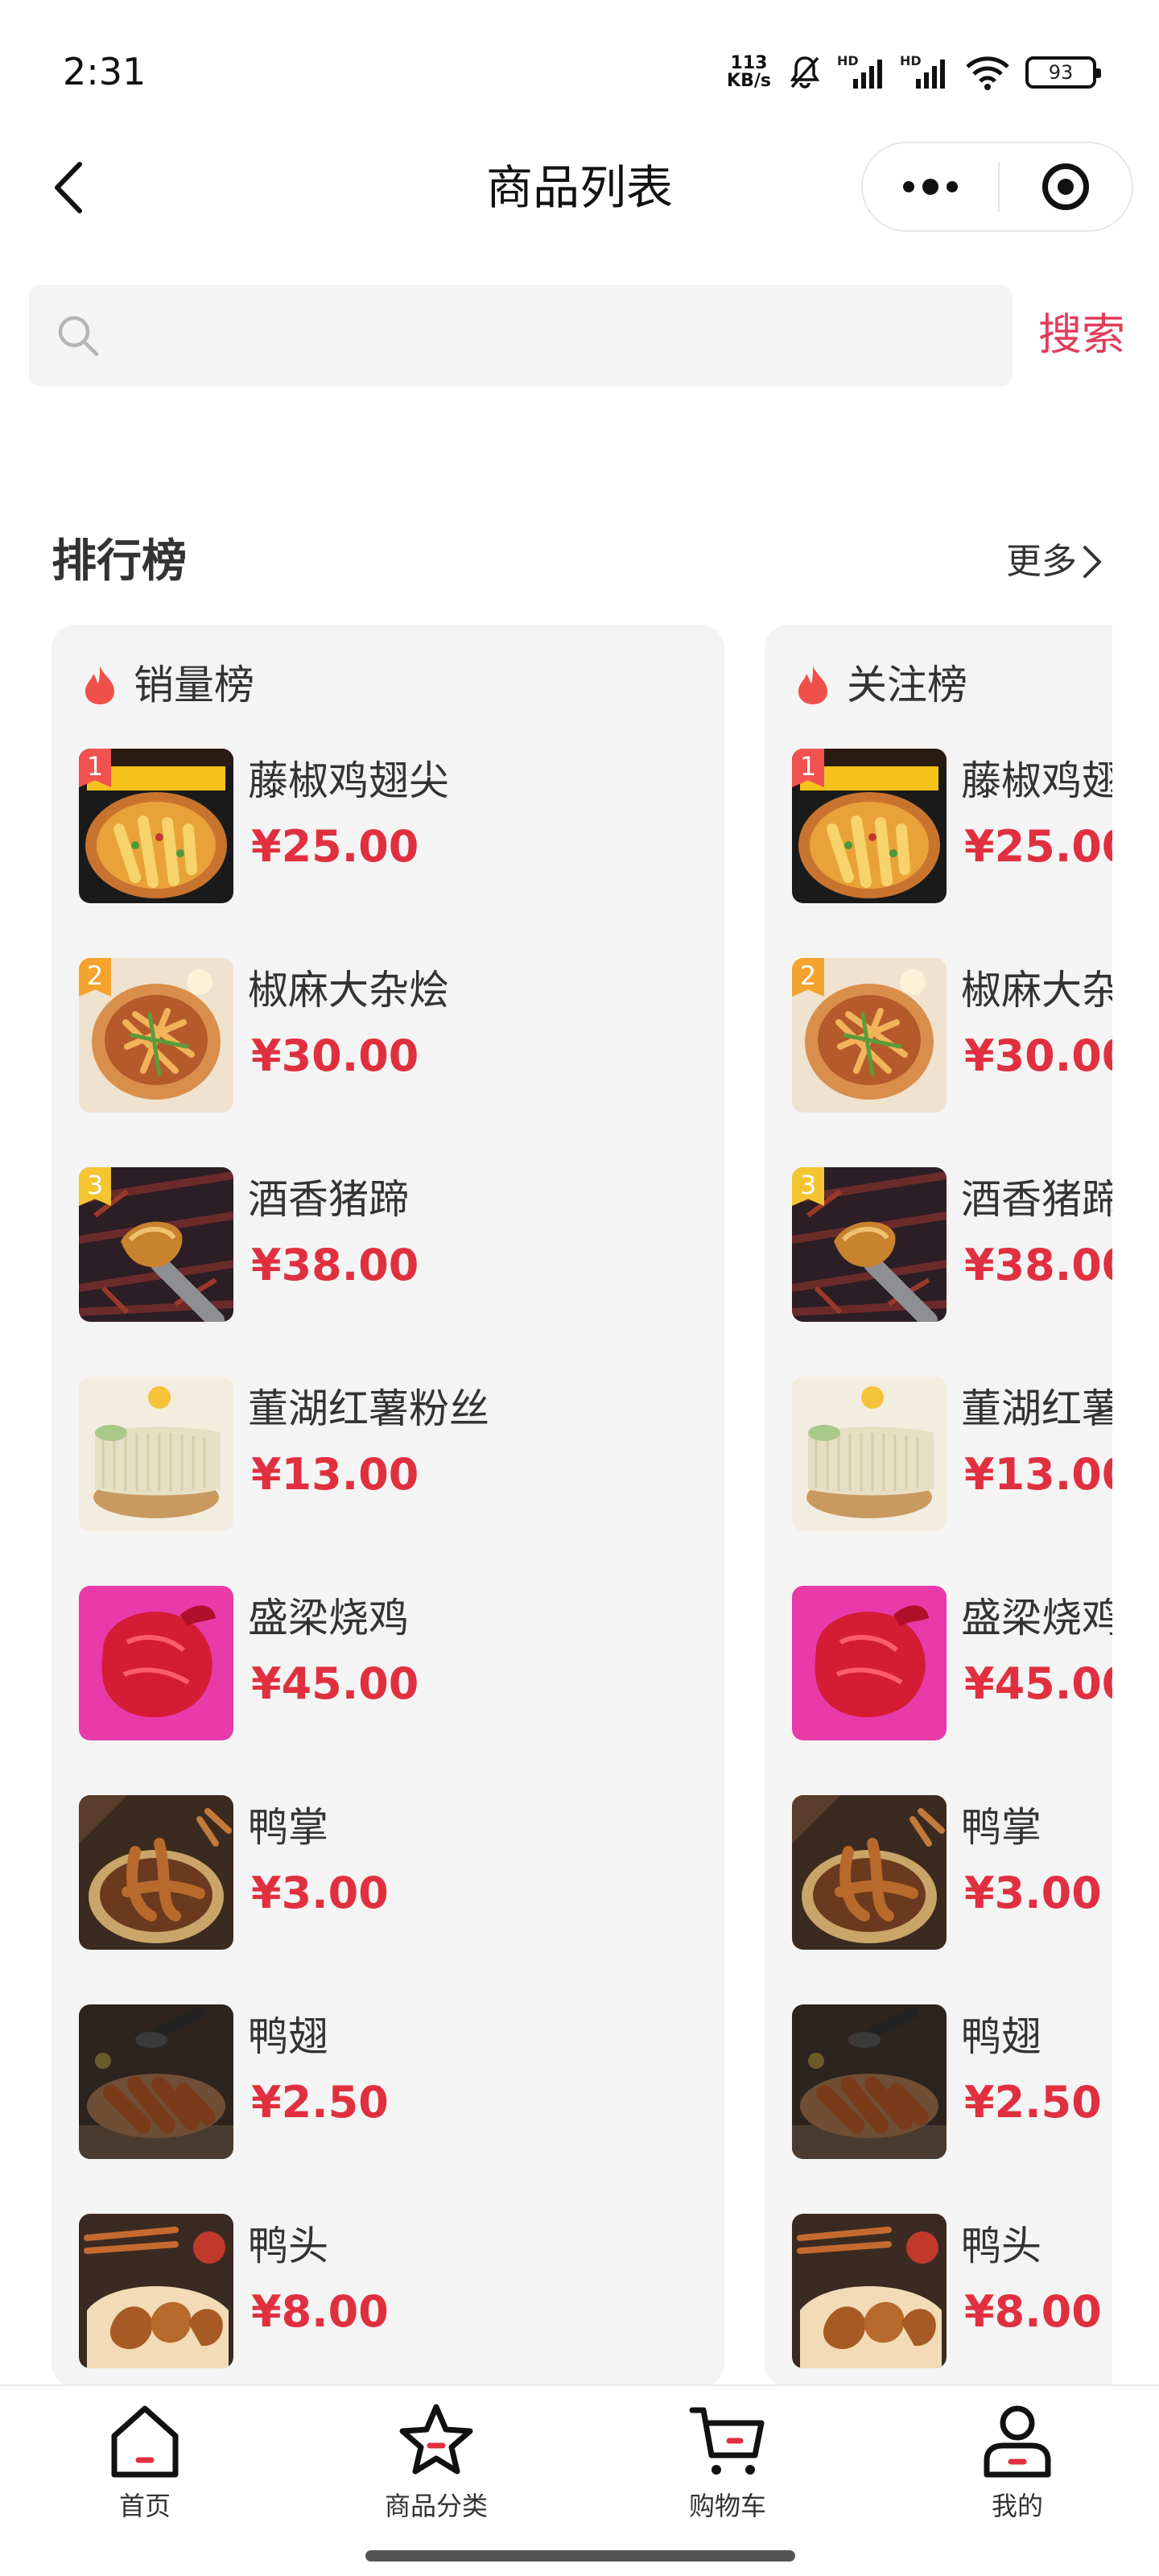 The image size is (1159, 2576). What do you see at coordinates (1041, 561) in the screenshot?
I see `more-label: 更多` at bounding box center [1041, 561].